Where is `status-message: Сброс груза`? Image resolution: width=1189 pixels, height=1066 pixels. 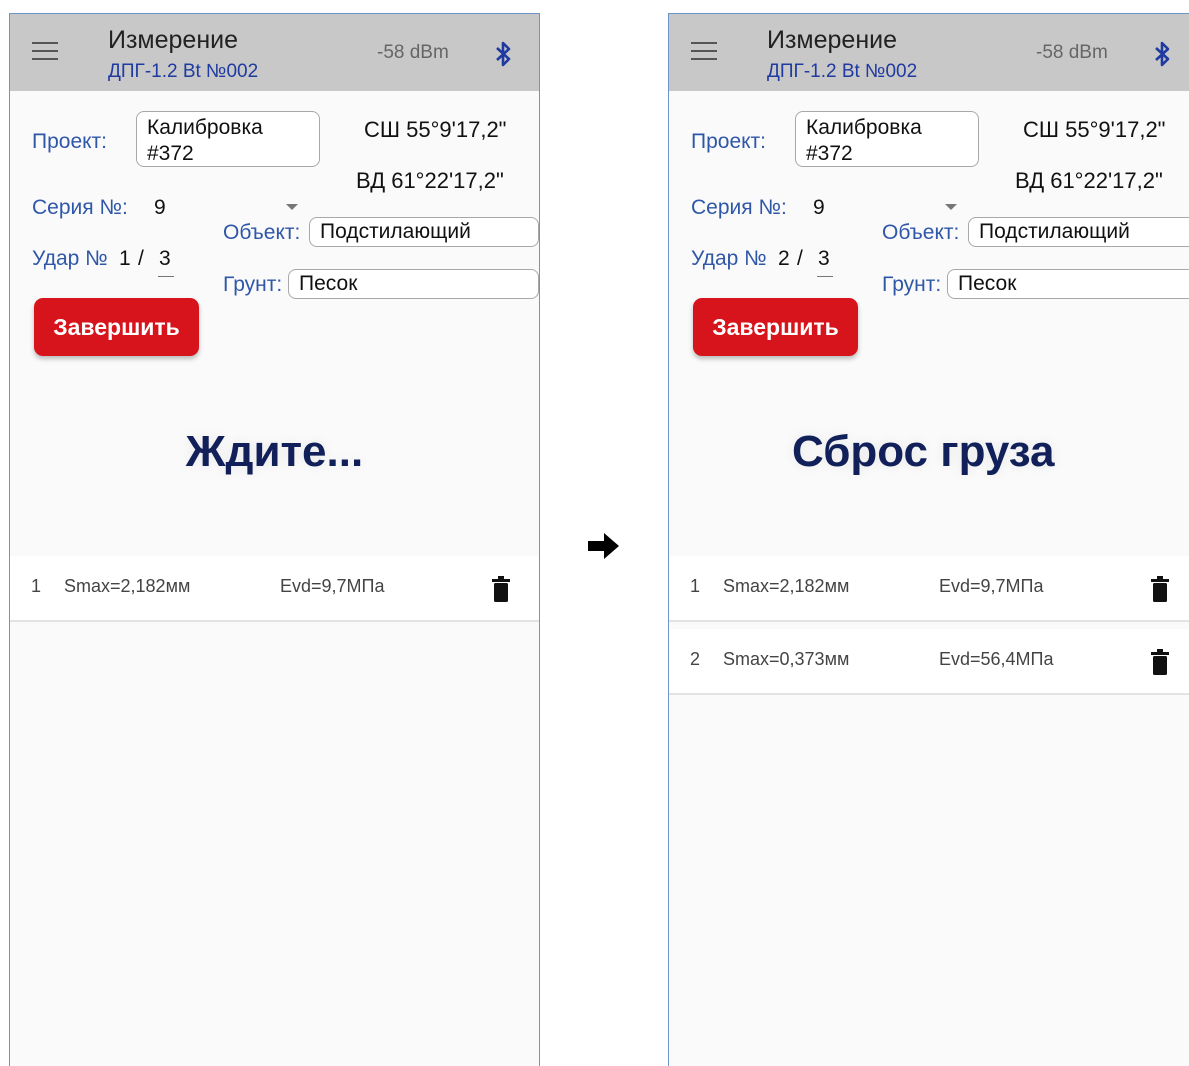
status-message: Сброс груза is located at coordinates (923, 451).